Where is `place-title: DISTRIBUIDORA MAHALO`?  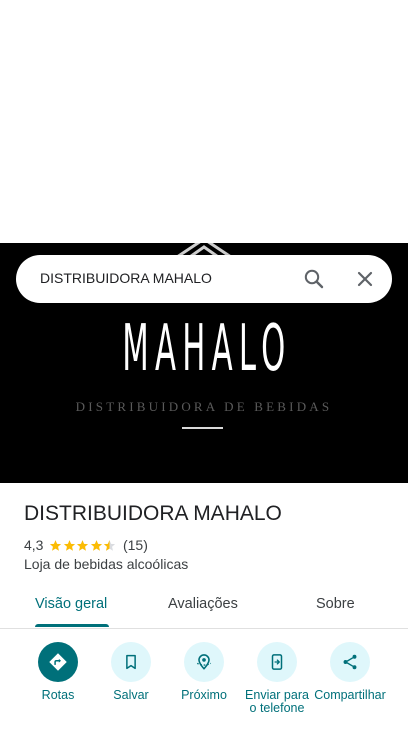
place-title: DISTRIBUIDORA MAHALO is located at coordinates (153, 513).